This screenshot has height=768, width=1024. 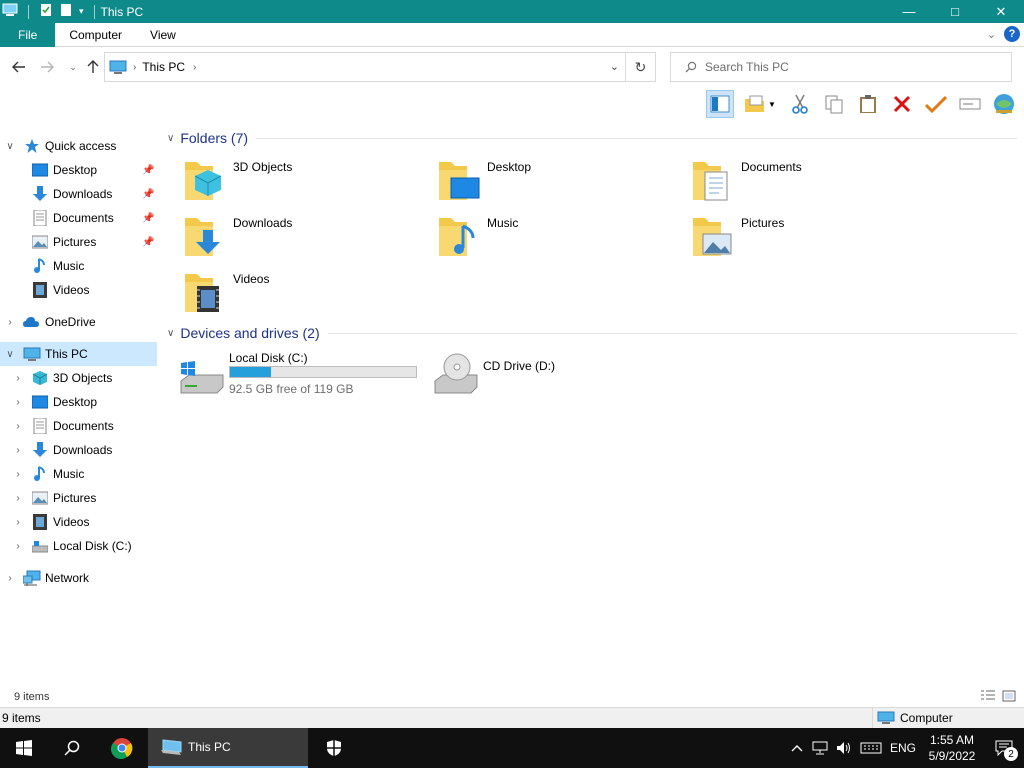 What do you see at coordinates (303, 294) in the screenshot?
I see `folder-tile-videos: Videos` at bounding box center [303, 294].